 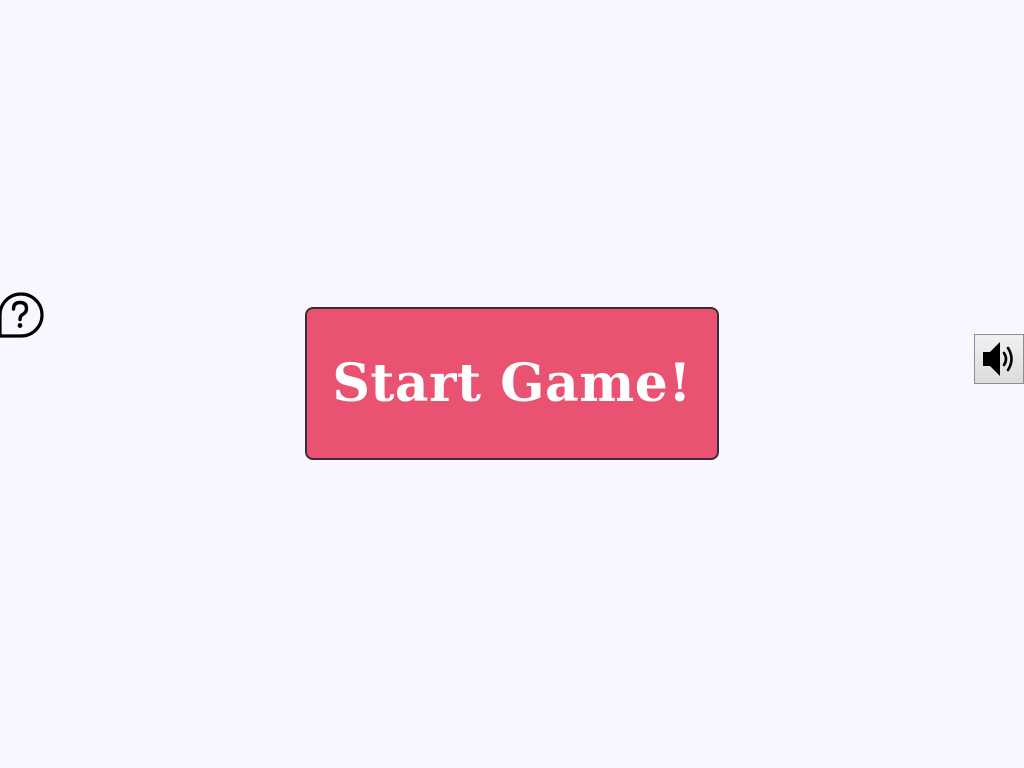 I want to click on help-button, so click(x=22, y=314).